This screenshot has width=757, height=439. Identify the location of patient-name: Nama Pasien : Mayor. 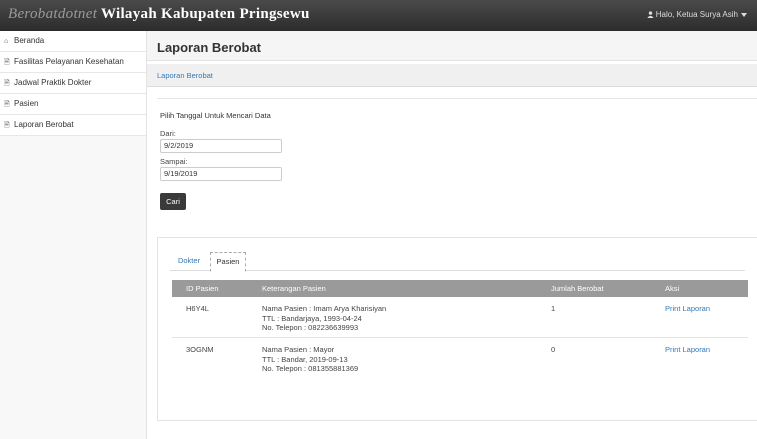
(298, 349).